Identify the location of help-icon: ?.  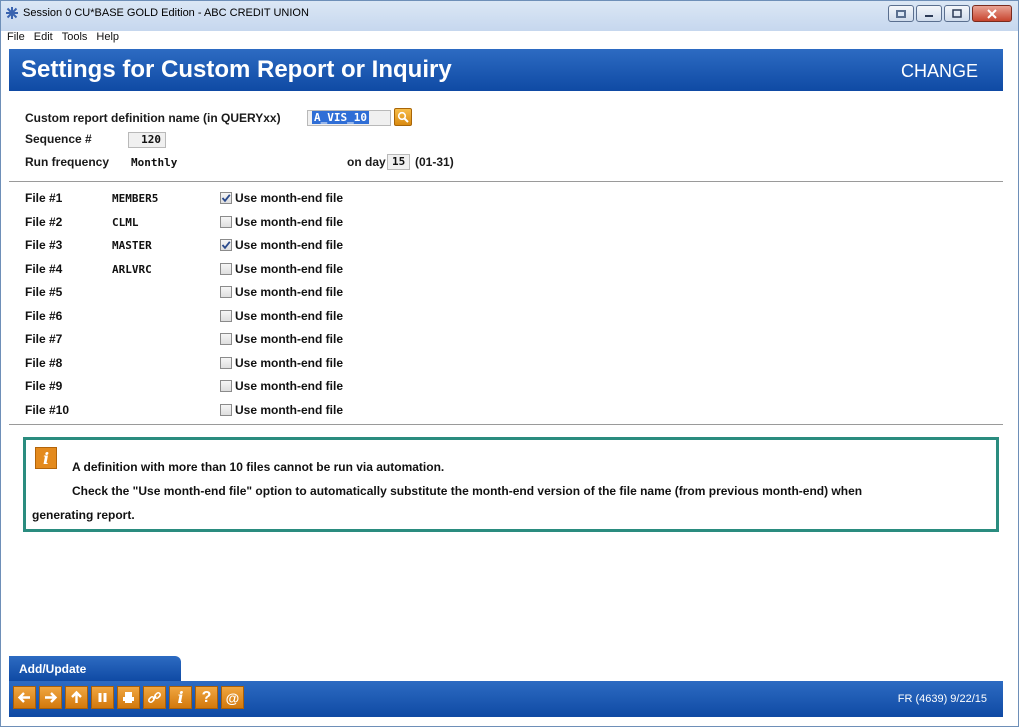
(206, 697).